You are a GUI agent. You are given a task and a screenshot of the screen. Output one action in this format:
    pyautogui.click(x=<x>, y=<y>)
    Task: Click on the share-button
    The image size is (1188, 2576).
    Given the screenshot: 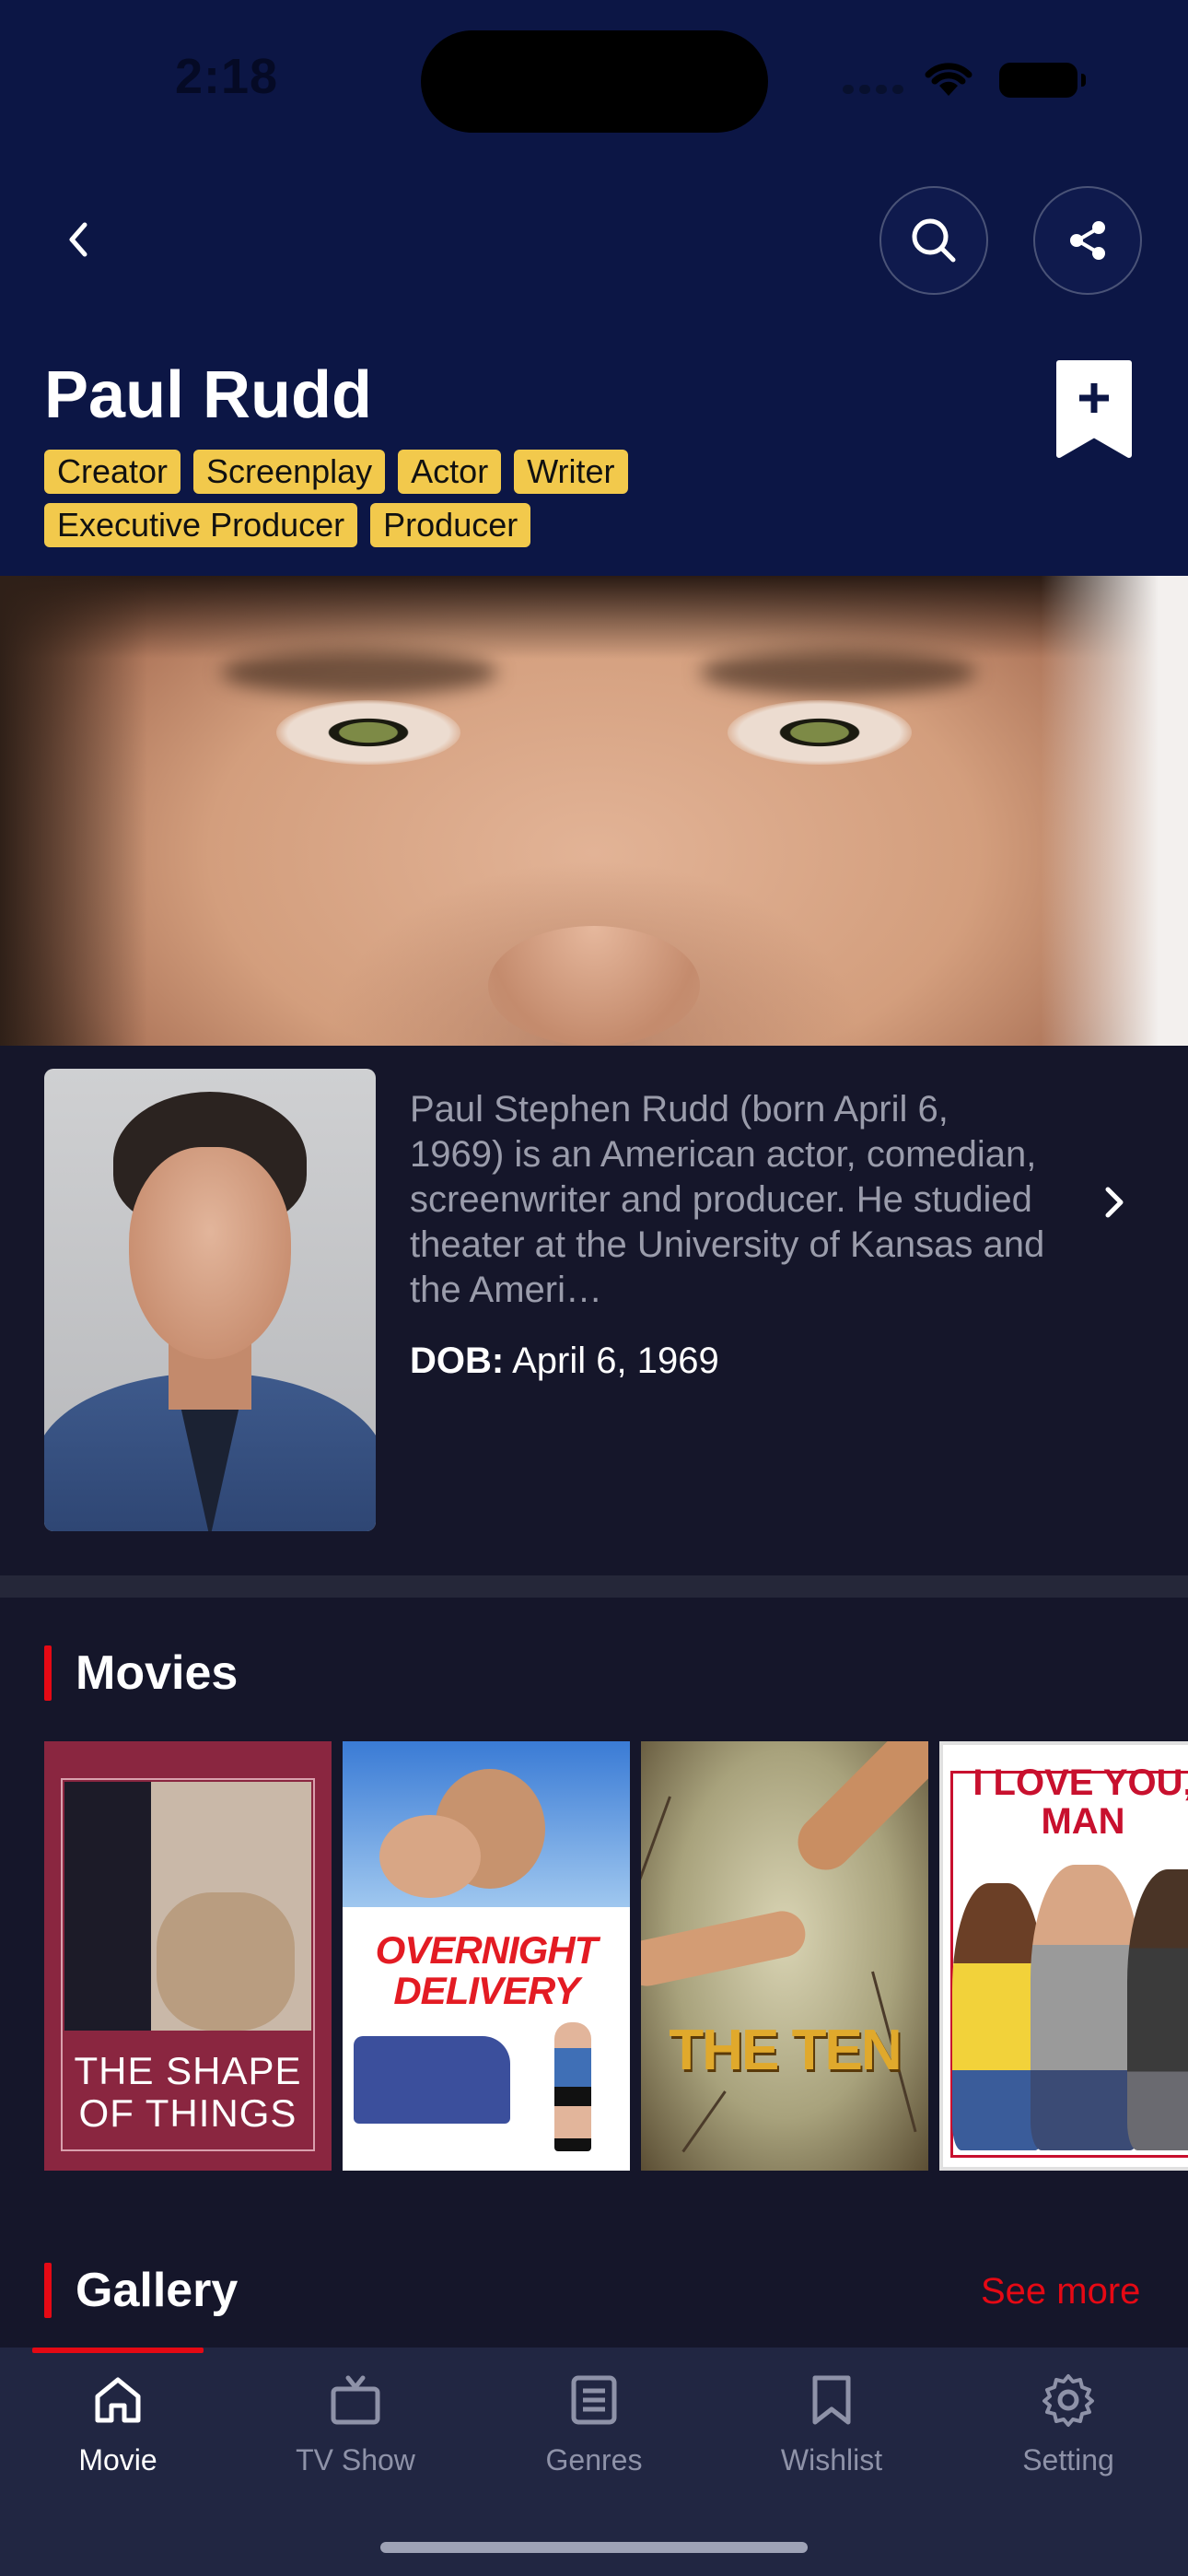 What is the action you would take?
    pyautogui.click(x=1087, y=240)
    